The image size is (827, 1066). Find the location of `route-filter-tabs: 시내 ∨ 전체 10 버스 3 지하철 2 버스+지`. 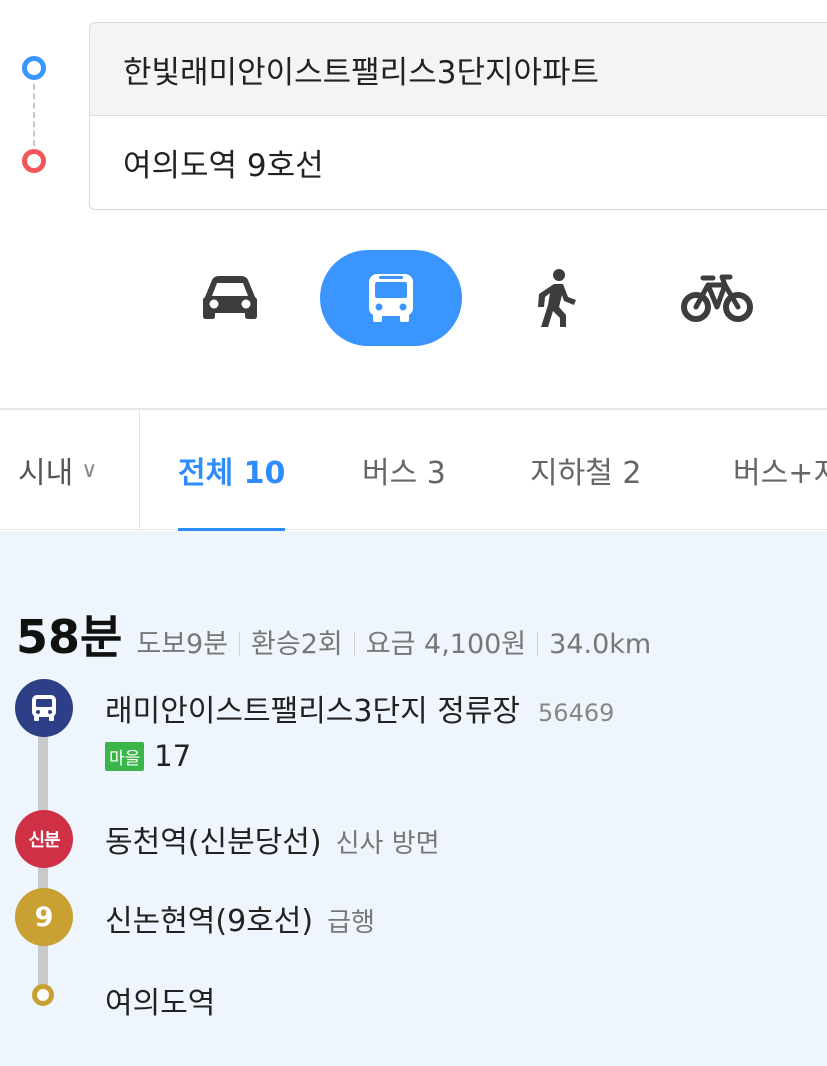

route-filter-tabs: 시내 ∨ 전체 10 버스 3 지하철 2 버스+지 is located at coordinates (413, 470).